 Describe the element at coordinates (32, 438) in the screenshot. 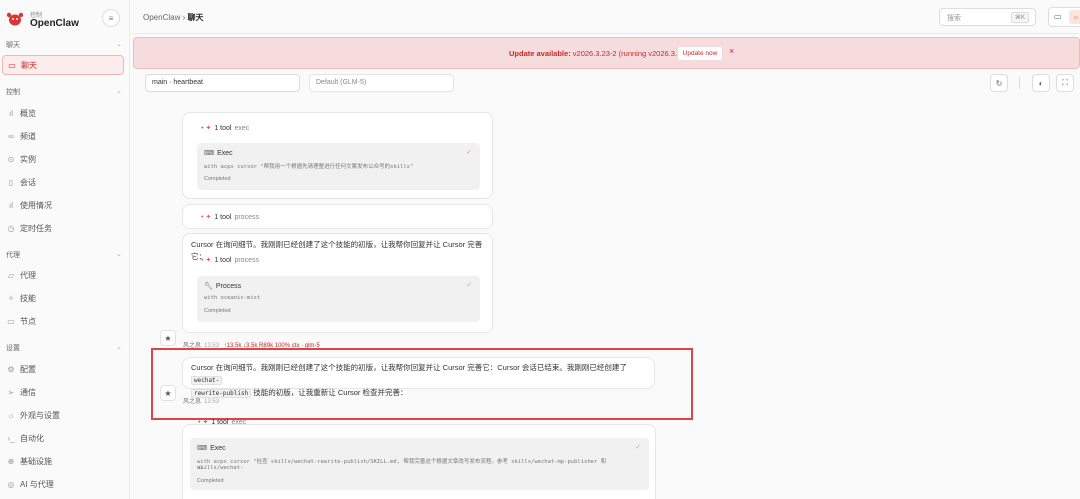

I see `sidebar-item-label: 自动化` at that location.